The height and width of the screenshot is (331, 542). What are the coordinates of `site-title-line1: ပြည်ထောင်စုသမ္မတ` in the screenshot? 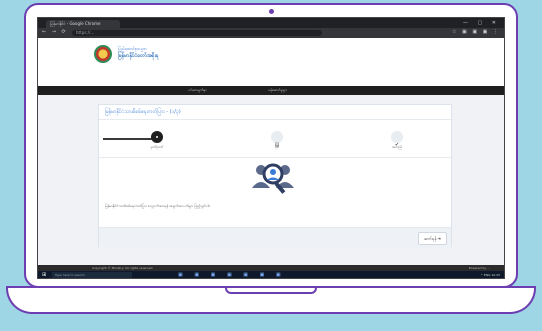 It's located at (133, 48).